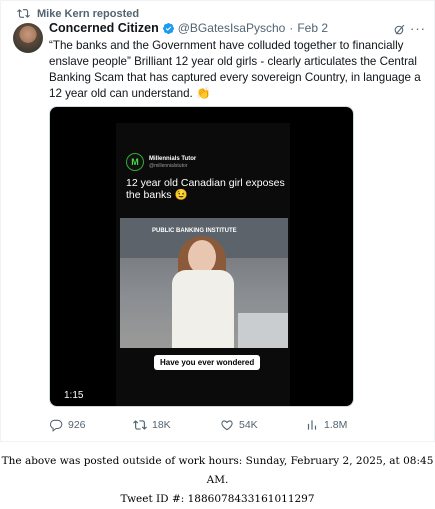  What do you see at coordinates (23, 13) in the screenshot?
I see `repost-icon` at bounding box center [23, 13].